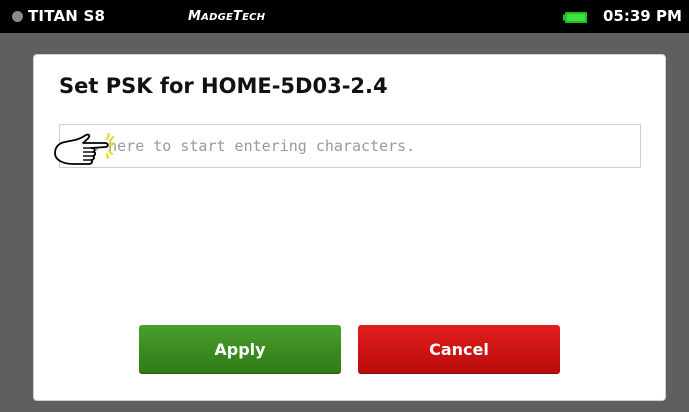 This screenshot has height=412, width=689. Describe the element at coordinates (344, 16) in the screenshot. I see `status-bar: TITAN S8 MADGETECH 05:39 PM` at that location.